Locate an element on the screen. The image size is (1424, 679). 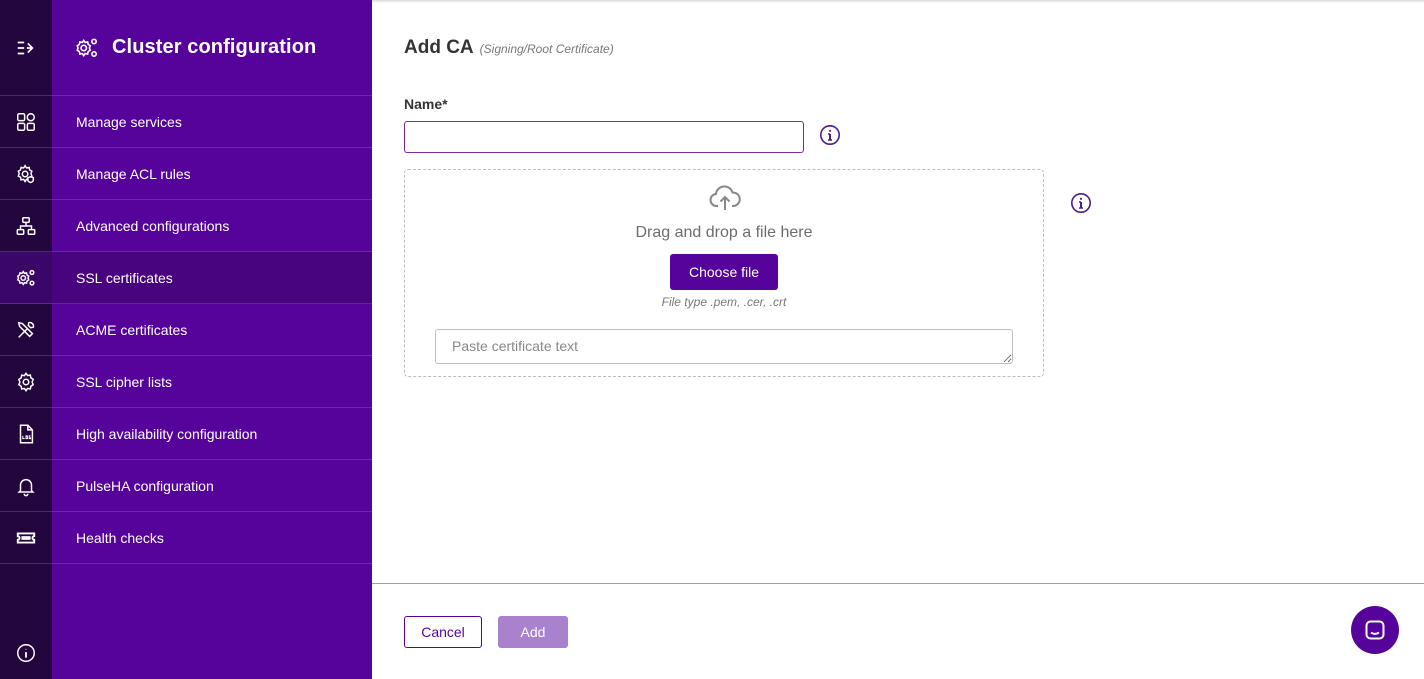
tools-icon is located at coordinates (26, 329).